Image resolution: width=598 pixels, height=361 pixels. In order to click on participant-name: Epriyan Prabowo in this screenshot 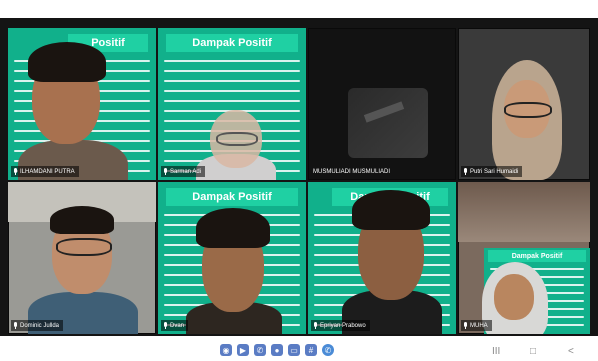, I will do `click(343, 325)`.